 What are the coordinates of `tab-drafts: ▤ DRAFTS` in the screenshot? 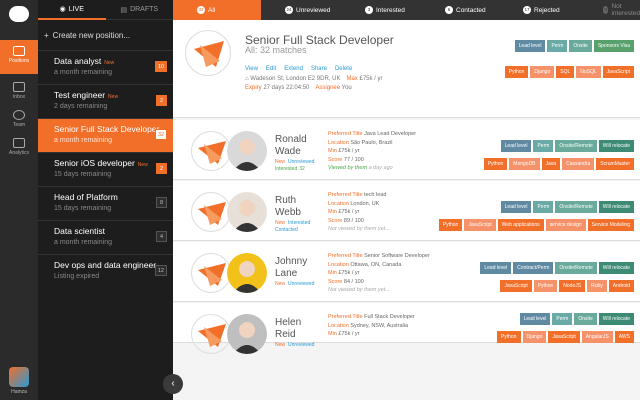 It's located at (139, 10).